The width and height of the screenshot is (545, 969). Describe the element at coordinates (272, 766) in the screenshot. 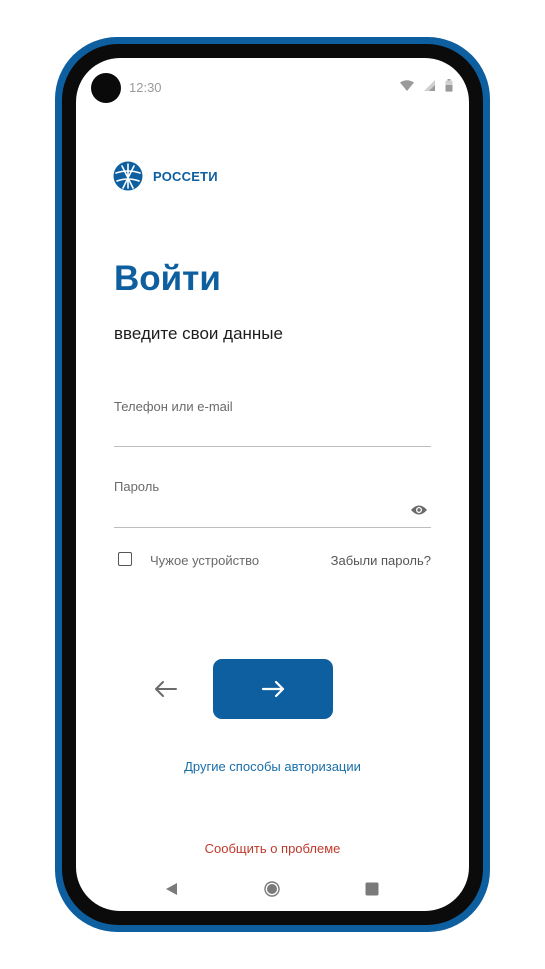

I see `other-auth-link: Другие способы авторизации` at that location.